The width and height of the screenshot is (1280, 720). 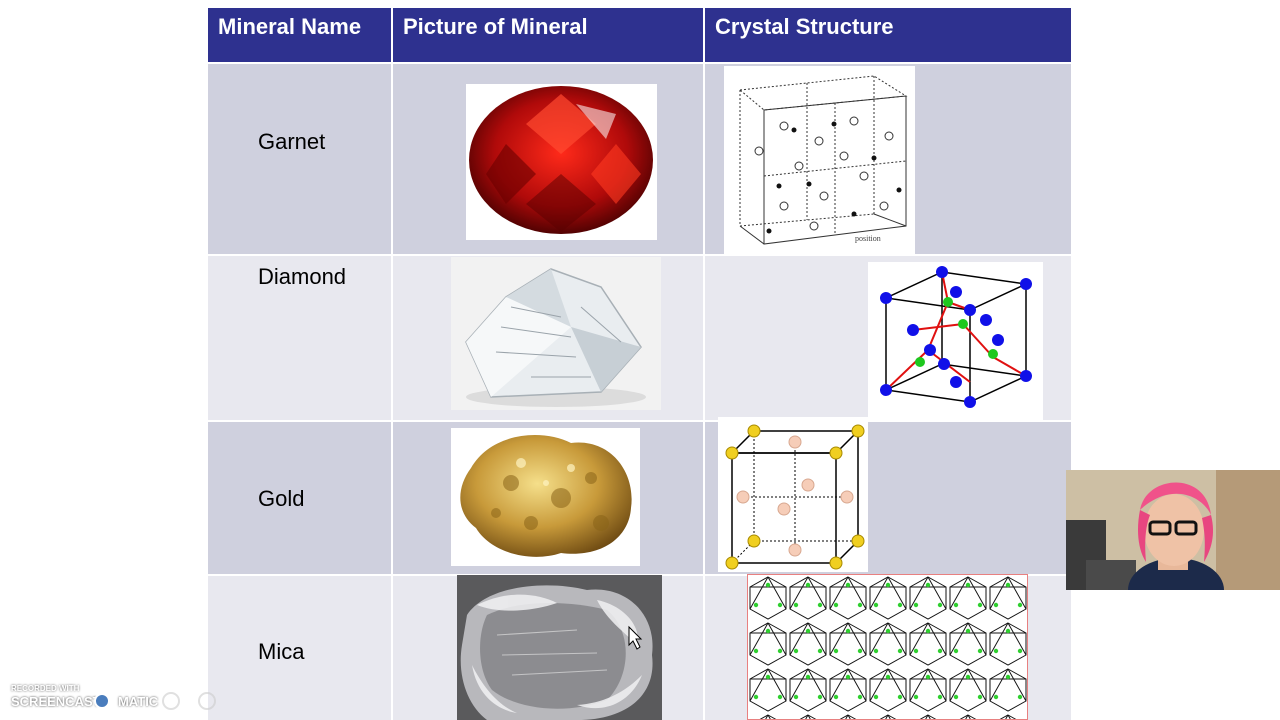 I want to click on screencast-watermark: RECORDED WITH SCREENCAST MATIC, so click(x=115, y=700).